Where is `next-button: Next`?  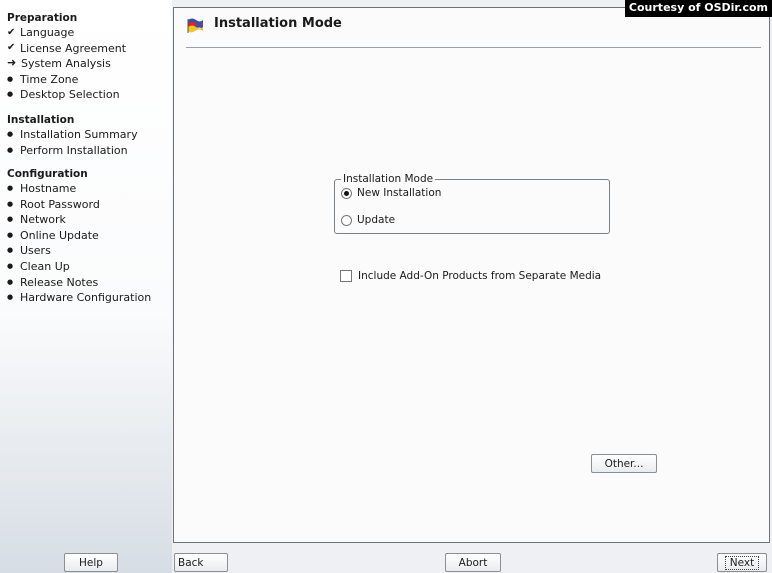 next-button: Next is located at coordinates (742, 562).